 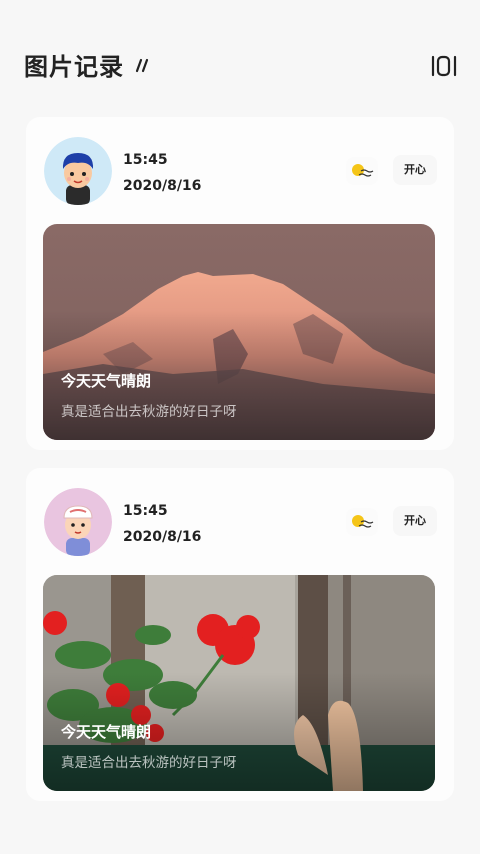 I want to click on header: 图片记录, so click(x=240, y=55).